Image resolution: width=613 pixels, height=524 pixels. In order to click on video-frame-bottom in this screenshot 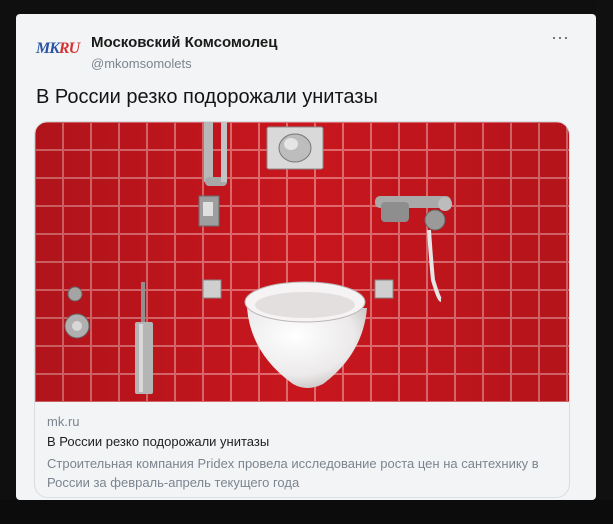, I will do `click(306, 512)`.